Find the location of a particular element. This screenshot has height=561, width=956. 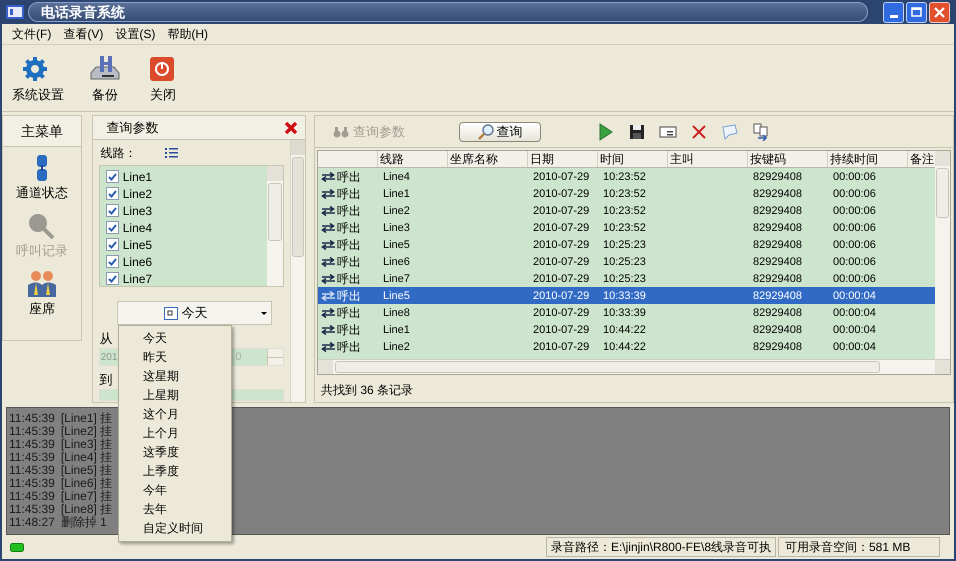

table-row: 呼出 Line8 2010-07-29 10:33:39 82929408 00:00:04 is located at coordinates (627, 312).